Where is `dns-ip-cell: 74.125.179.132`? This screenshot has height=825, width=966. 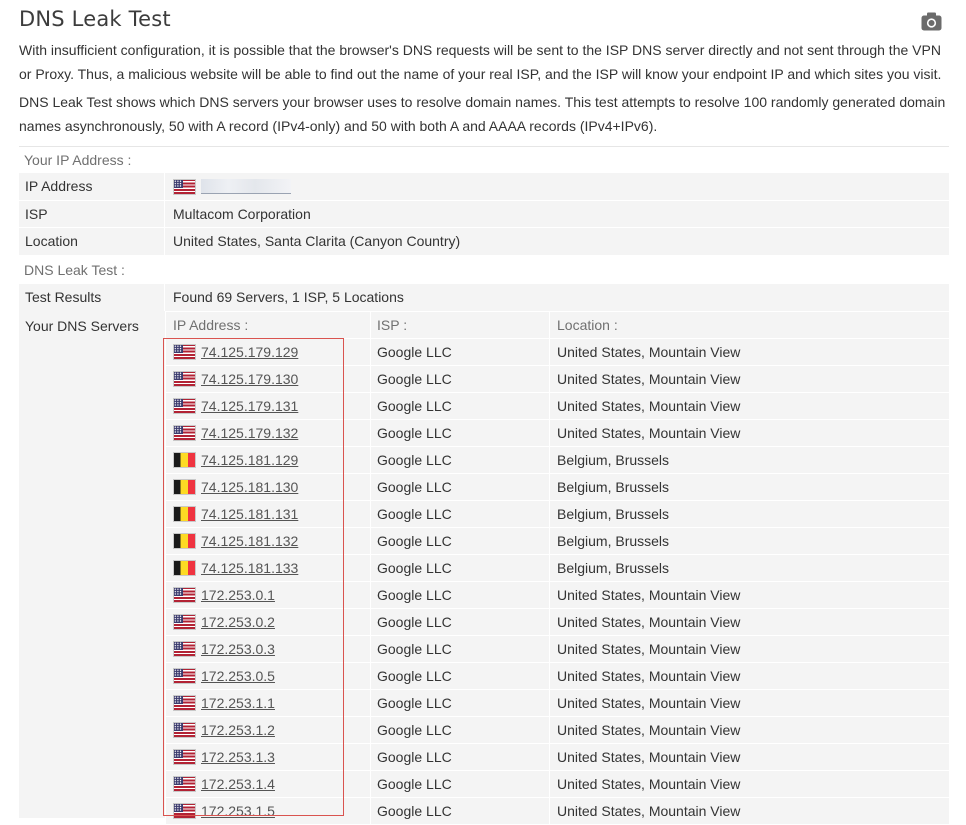 dns-ip-cell: 74.125.179.132 is located at coordinates (268, 433).